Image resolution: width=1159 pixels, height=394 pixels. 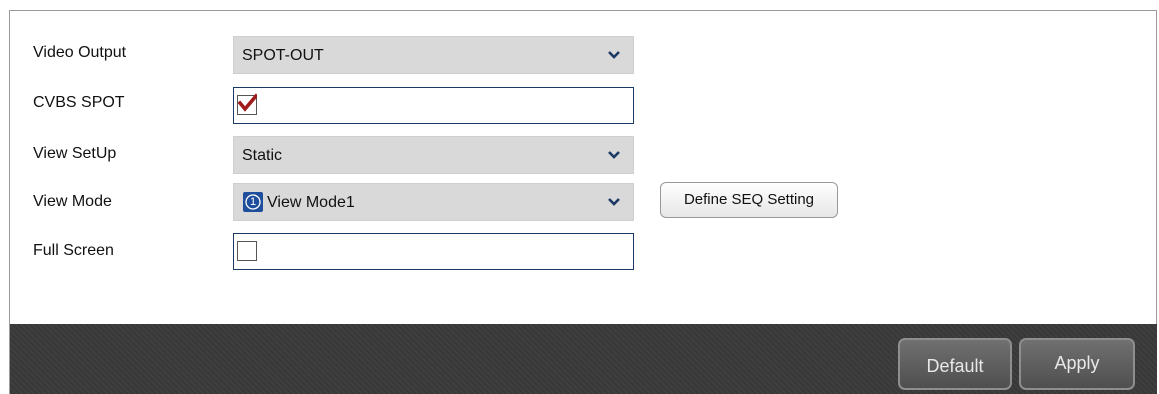 I want to click on view-mode-badge: 1, so click(x=253, y=202).